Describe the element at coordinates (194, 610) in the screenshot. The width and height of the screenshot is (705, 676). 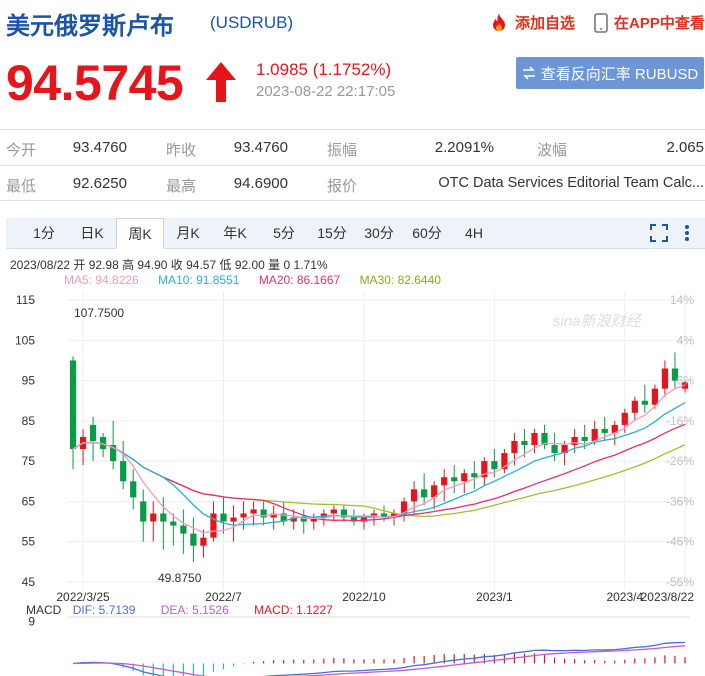
I see `dea-legend: DEA: 5.1526` at that location.